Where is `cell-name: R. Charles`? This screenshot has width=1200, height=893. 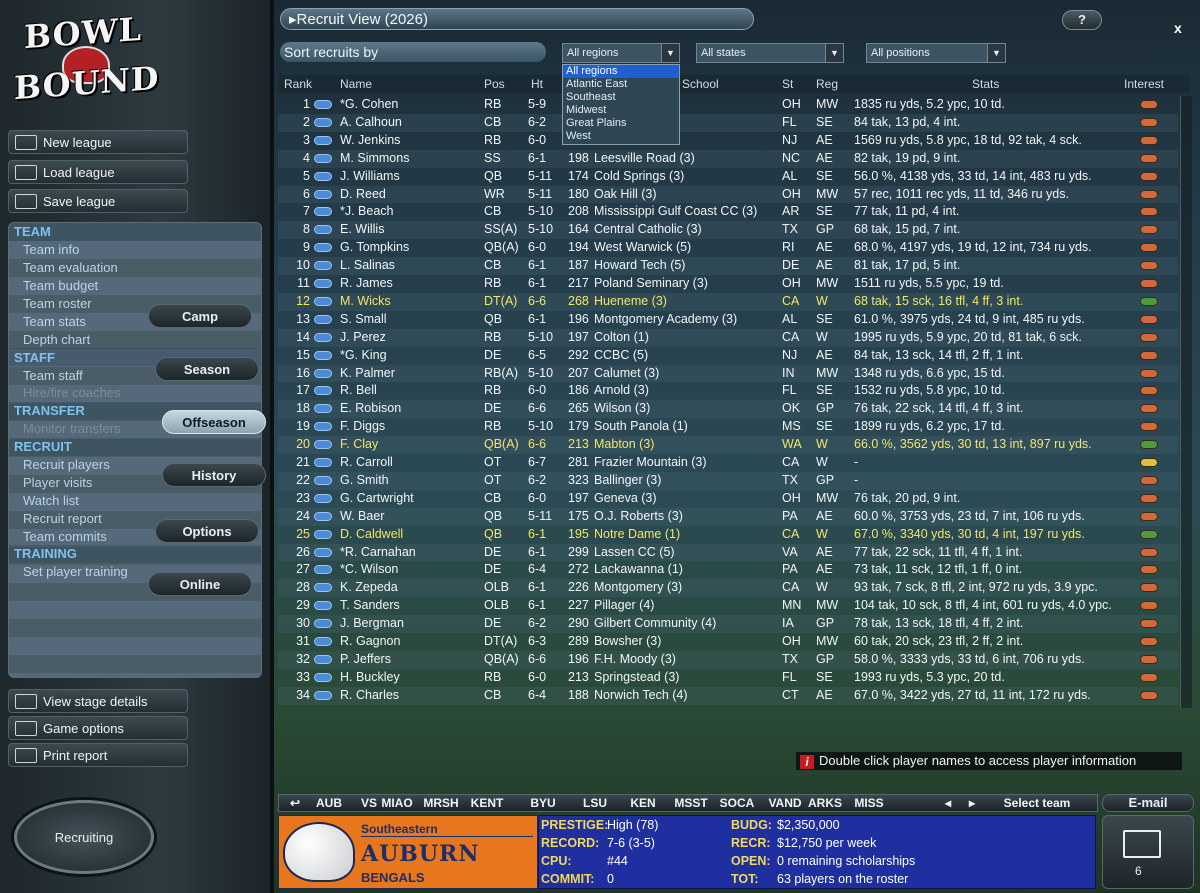 cell-name: R. Charles is located at coordinates (410, 695).